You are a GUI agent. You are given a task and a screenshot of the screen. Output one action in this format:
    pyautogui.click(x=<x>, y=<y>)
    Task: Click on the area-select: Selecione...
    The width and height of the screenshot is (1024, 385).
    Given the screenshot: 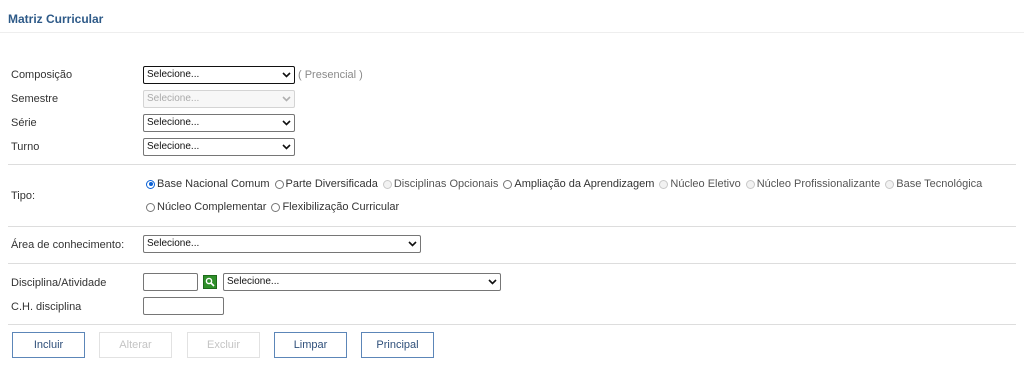 What is the action you would take?
    pyautogui.click(x=282, y=244)
    